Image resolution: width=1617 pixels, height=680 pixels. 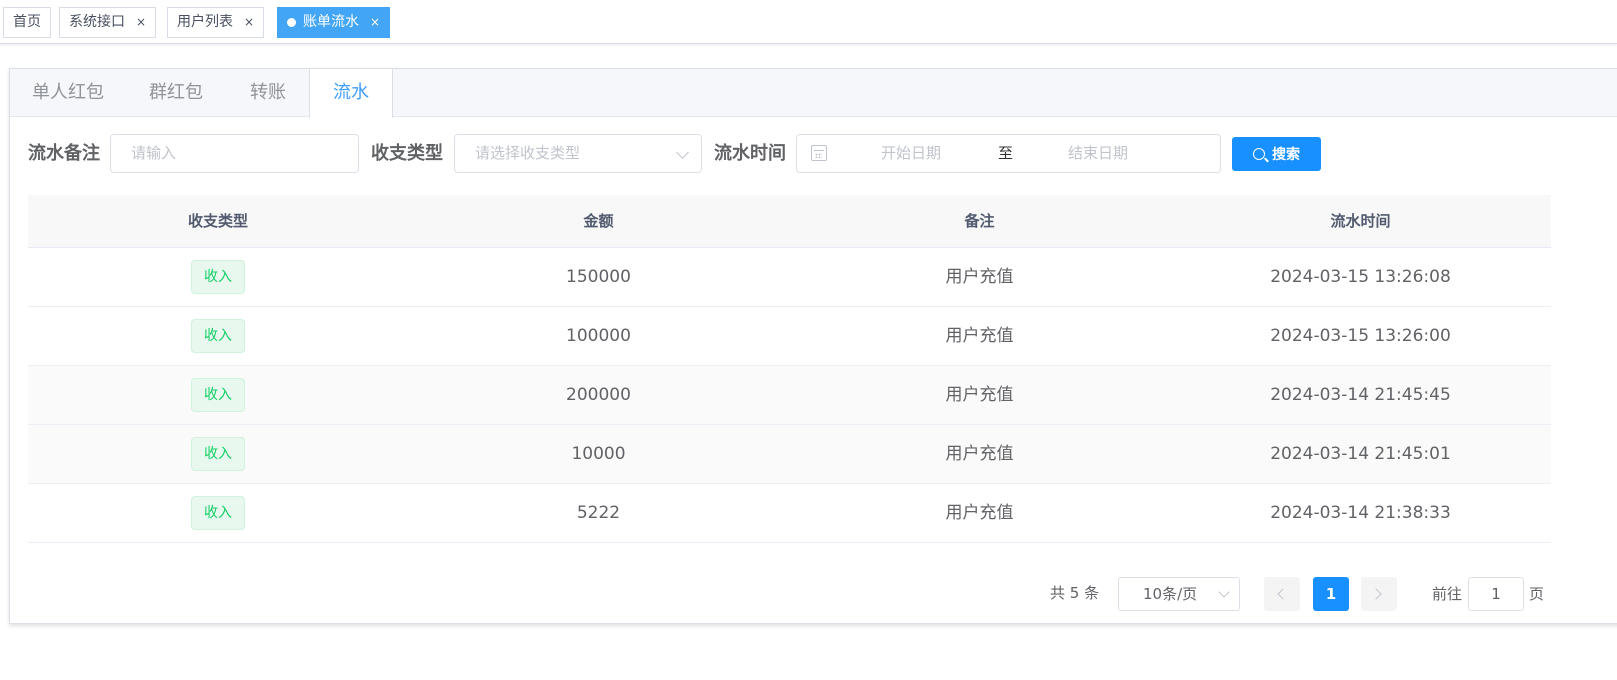 I want to click on tag-label: 系统接口, so click(x=97, y=22).